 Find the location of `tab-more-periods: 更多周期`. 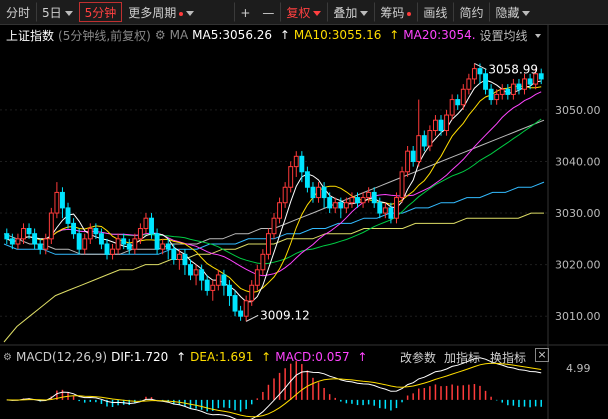

tab-more-periods: 更多周期 is located at coordinates (161, 12).